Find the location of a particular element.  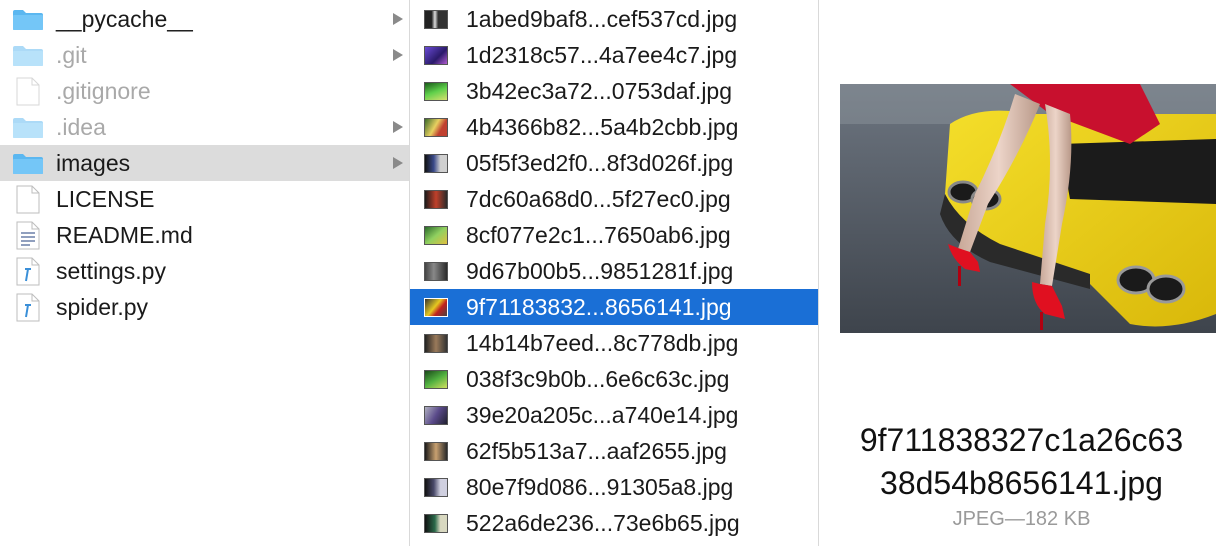

file-item: 3b42ec3a72...0753daf.jpg is located at coordinates (614, 91).